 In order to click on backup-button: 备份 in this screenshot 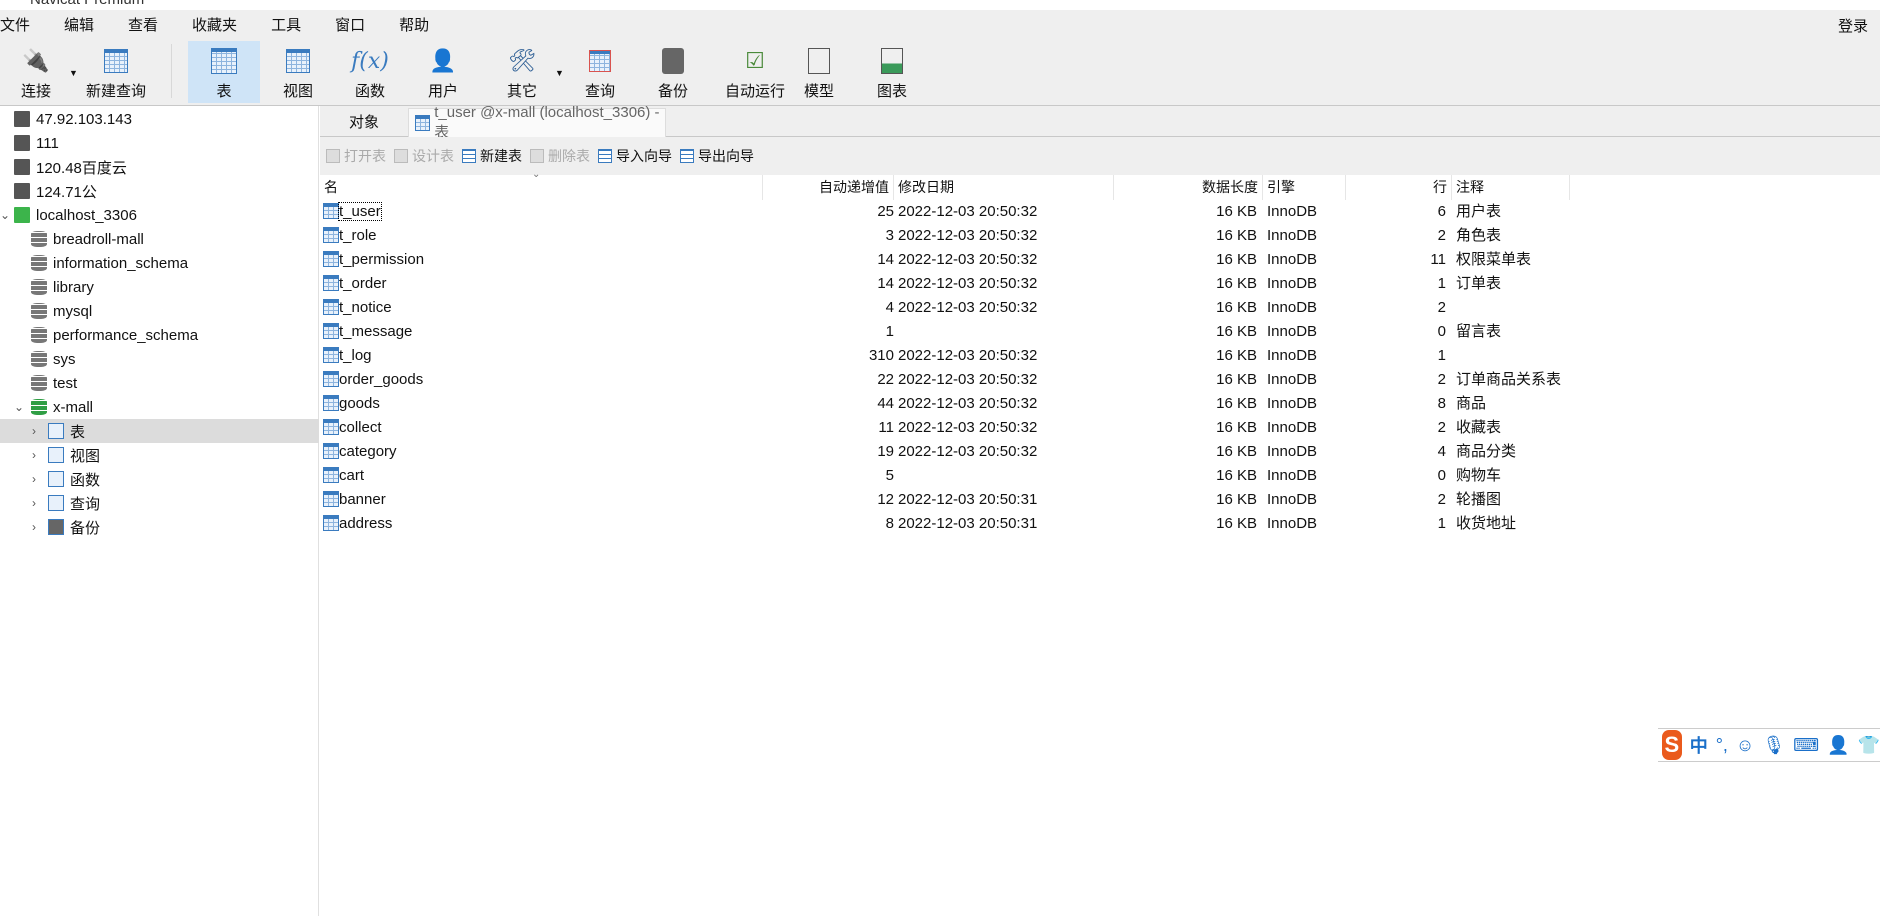, I will do `click(673, 72)`.